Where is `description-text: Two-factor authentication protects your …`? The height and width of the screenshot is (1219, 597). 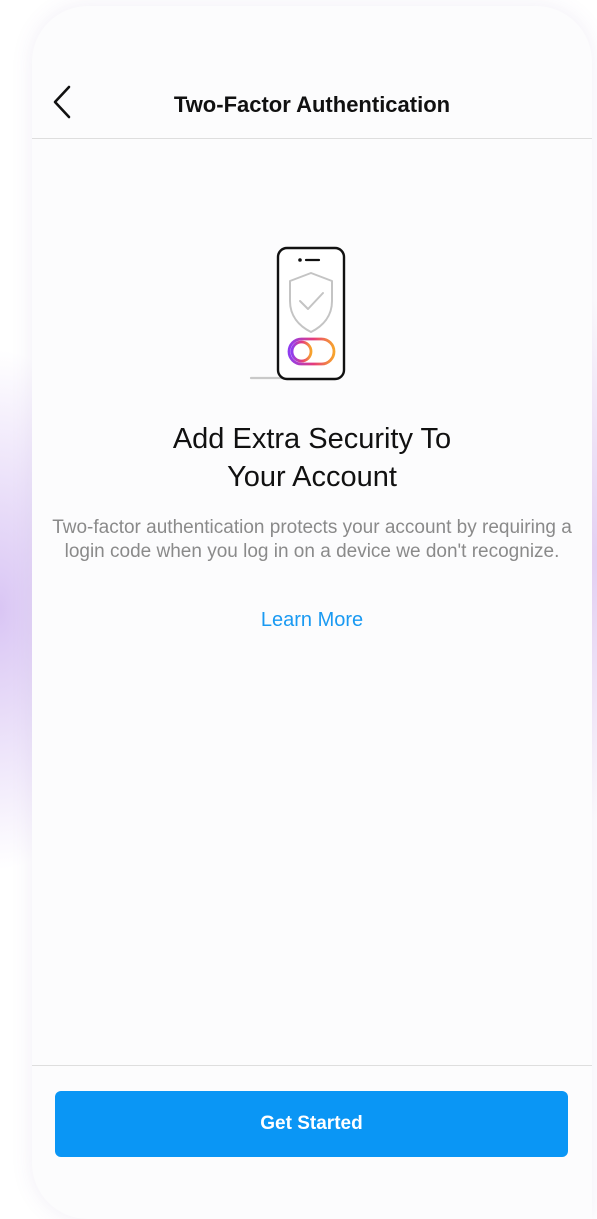 description-text: Two-factor authentication protects your … is located at coordinates (312, 539).